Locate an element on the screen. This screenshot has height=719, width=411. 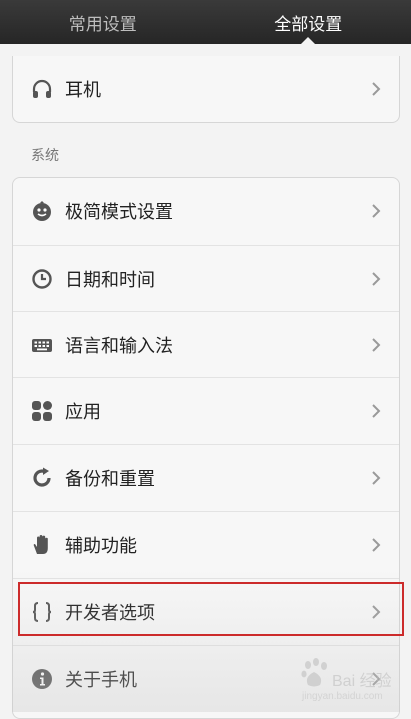
settings-item-language-input: 语言和输入法 is located at coordinates (206, 344).